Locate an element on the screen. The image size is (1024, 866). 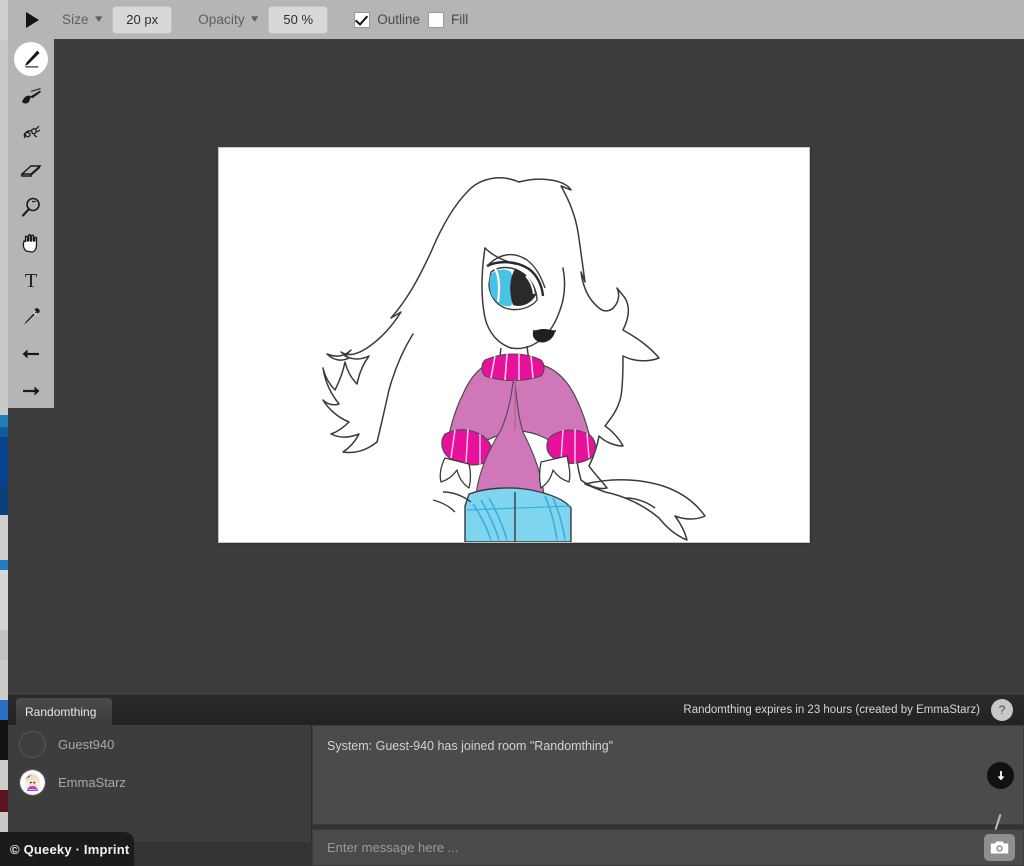
opacity-label: Opacity is located at coordinates (221, 19).